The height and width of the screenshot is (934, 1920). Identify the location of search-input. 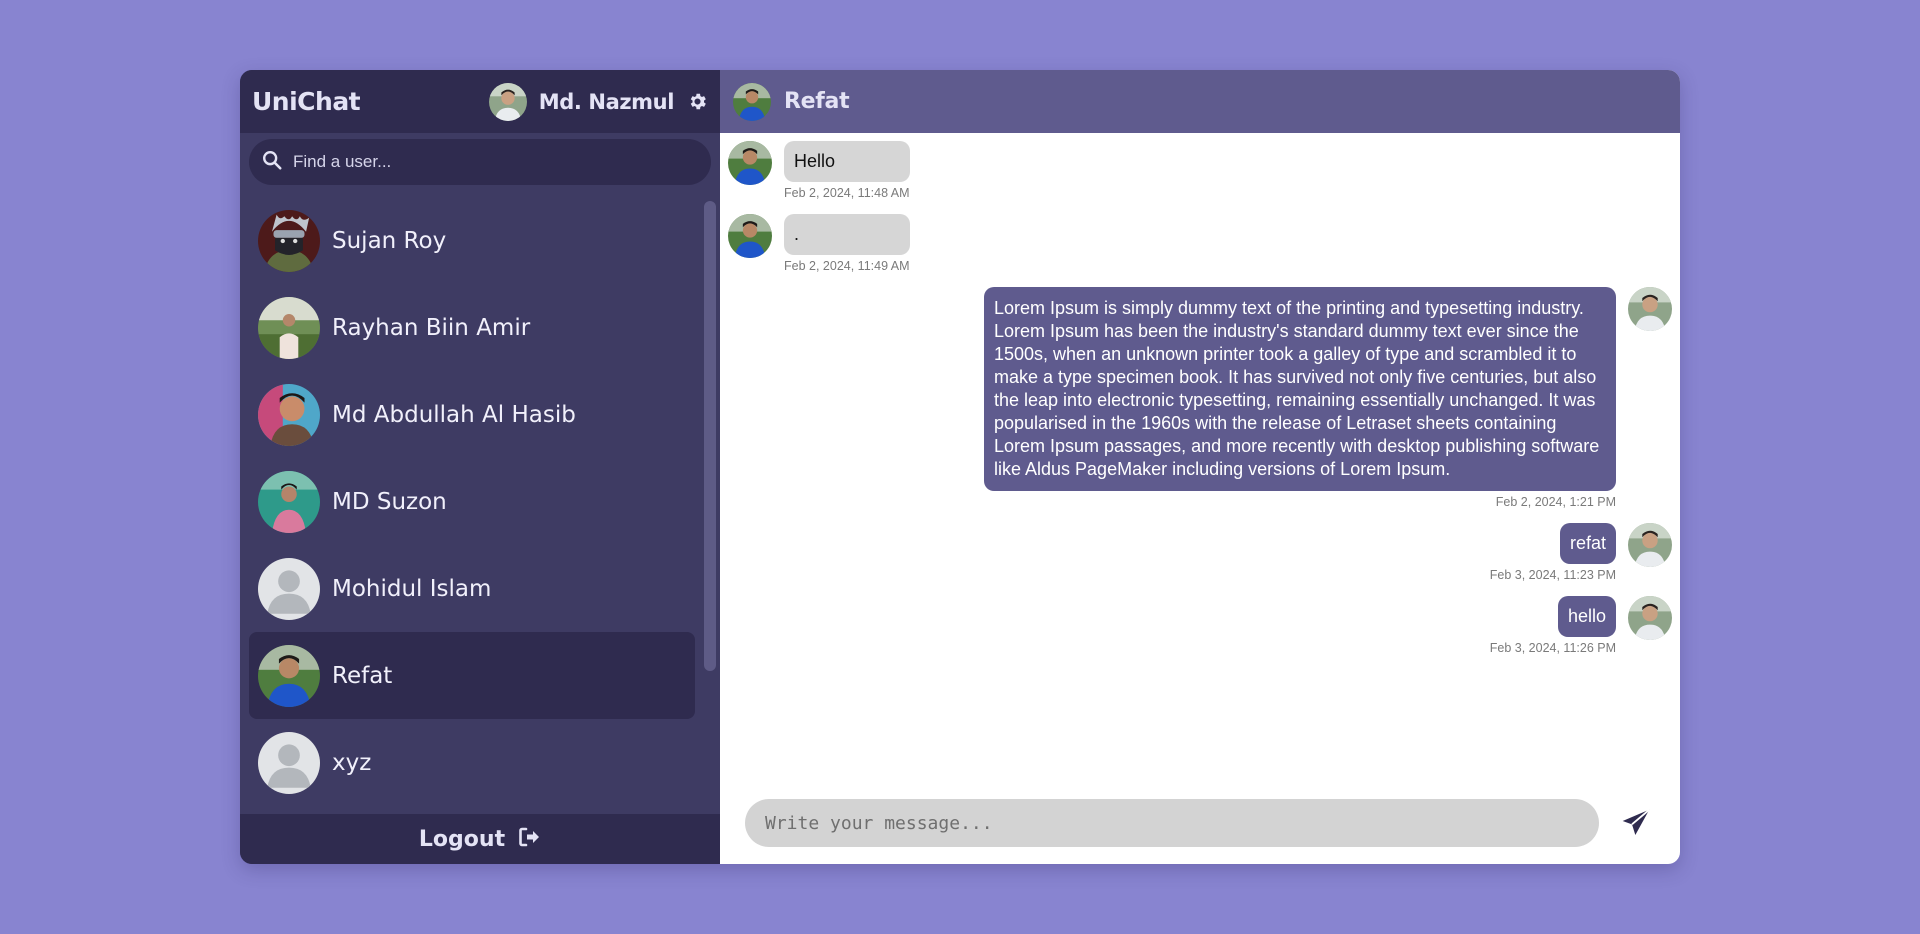
(496, 162).